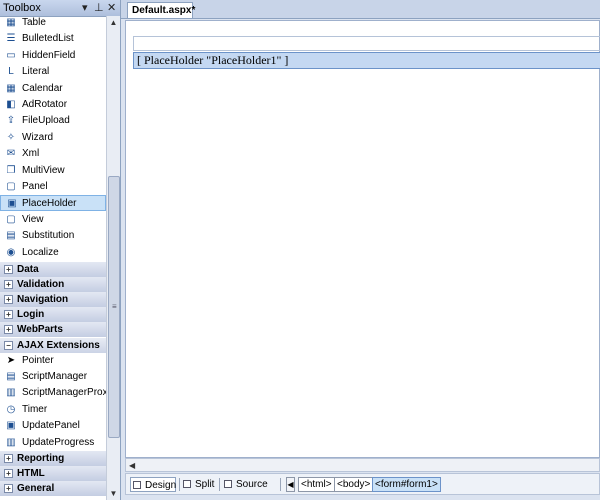 This screenshot has height=500, width=600. I want to click on toolbox-item-label: Timer, so click(35, 409).